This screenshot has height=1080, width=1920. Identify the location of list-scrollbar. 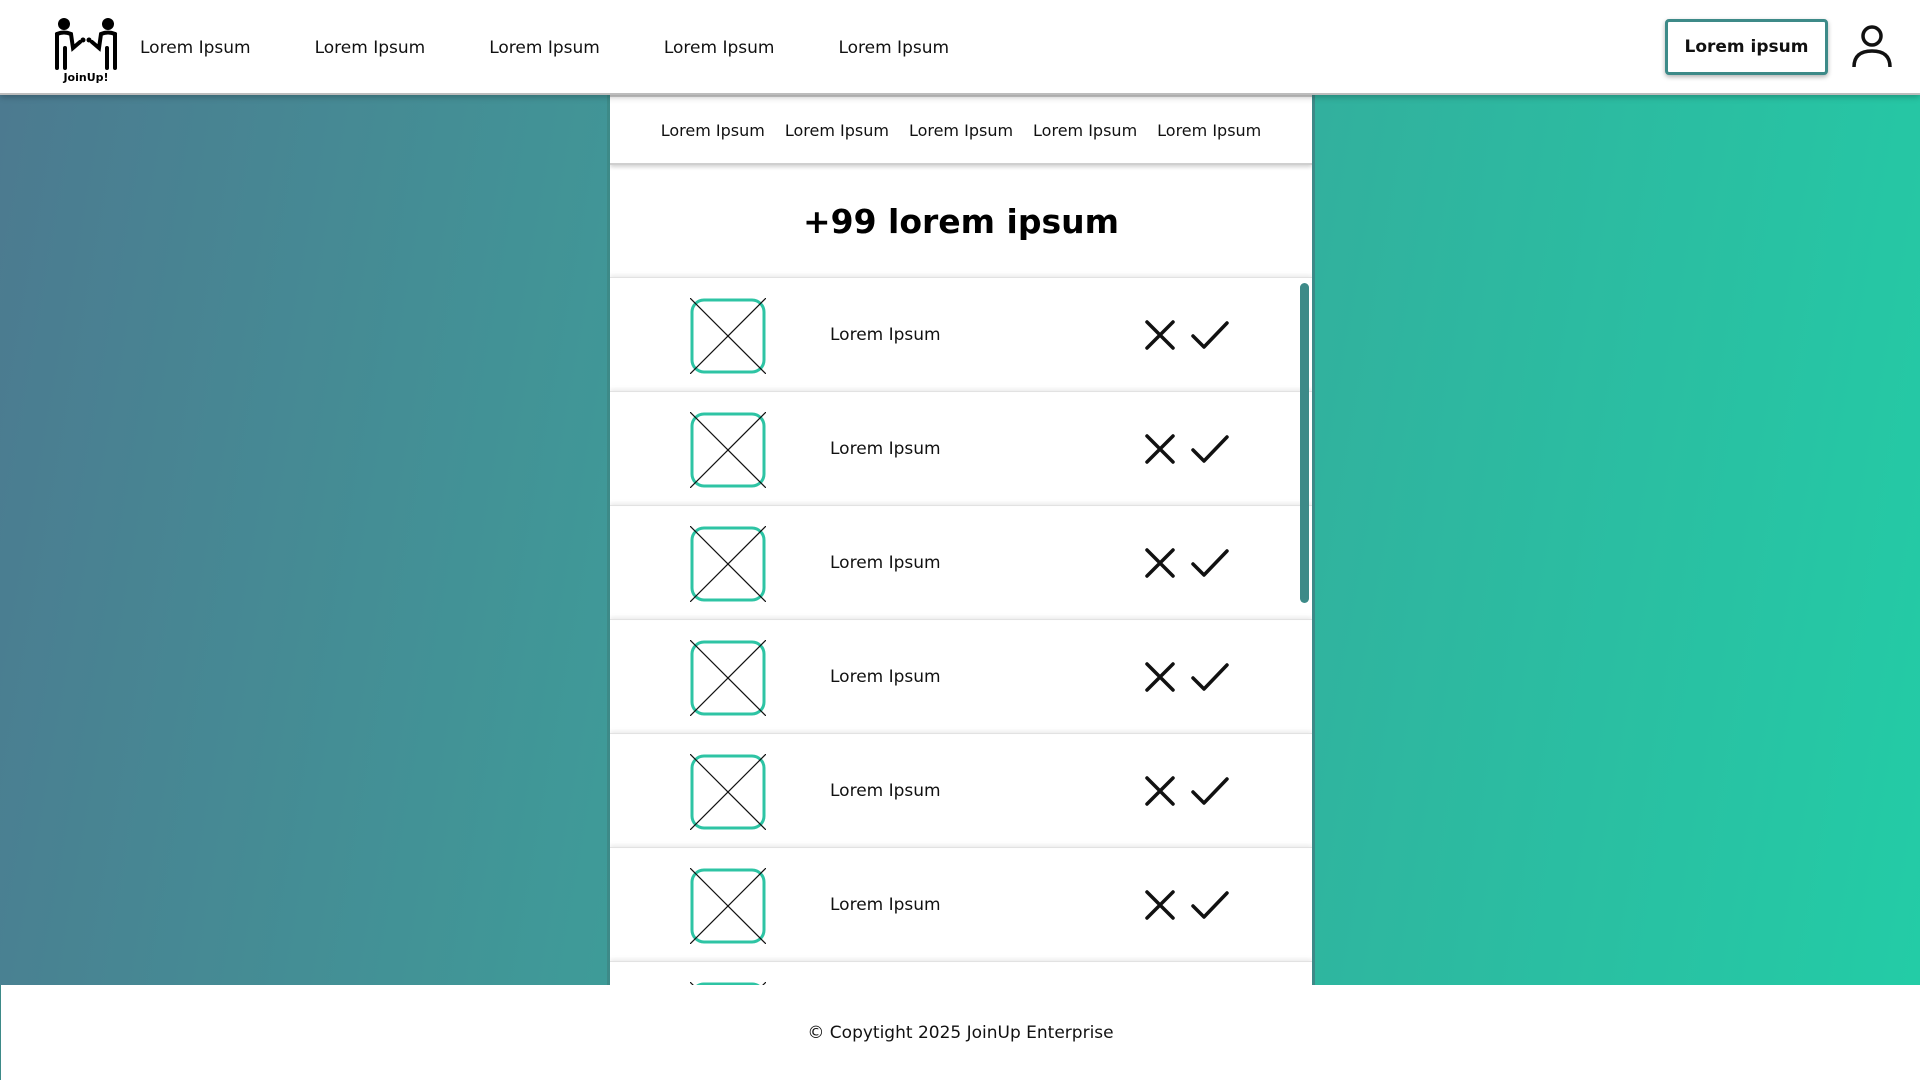
(1304, 443).